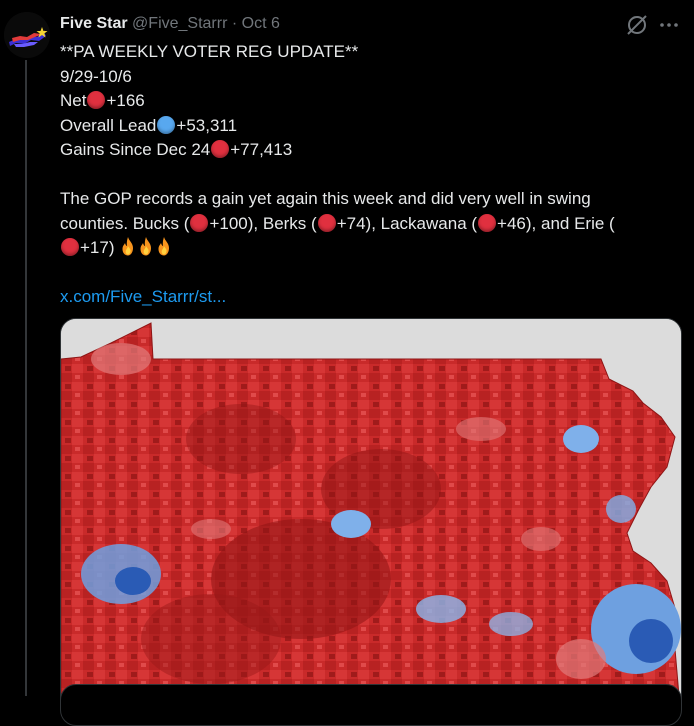 This screenshot has height=726, width=694. I want to click on tweet-header: Five Star @Five_Starrr · Oct 6, so click(170, 24).